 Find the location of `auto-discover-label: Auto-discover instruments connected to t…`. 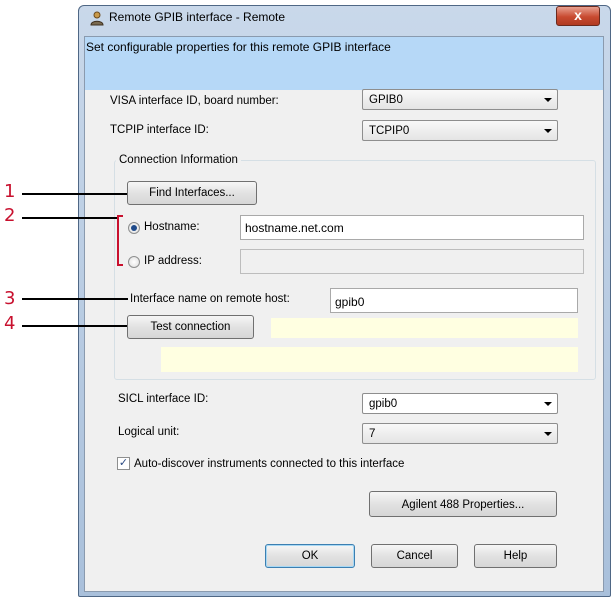

auto-discover-label: Auto-discover instruments connected to t… is located at coordinates (269, 464).